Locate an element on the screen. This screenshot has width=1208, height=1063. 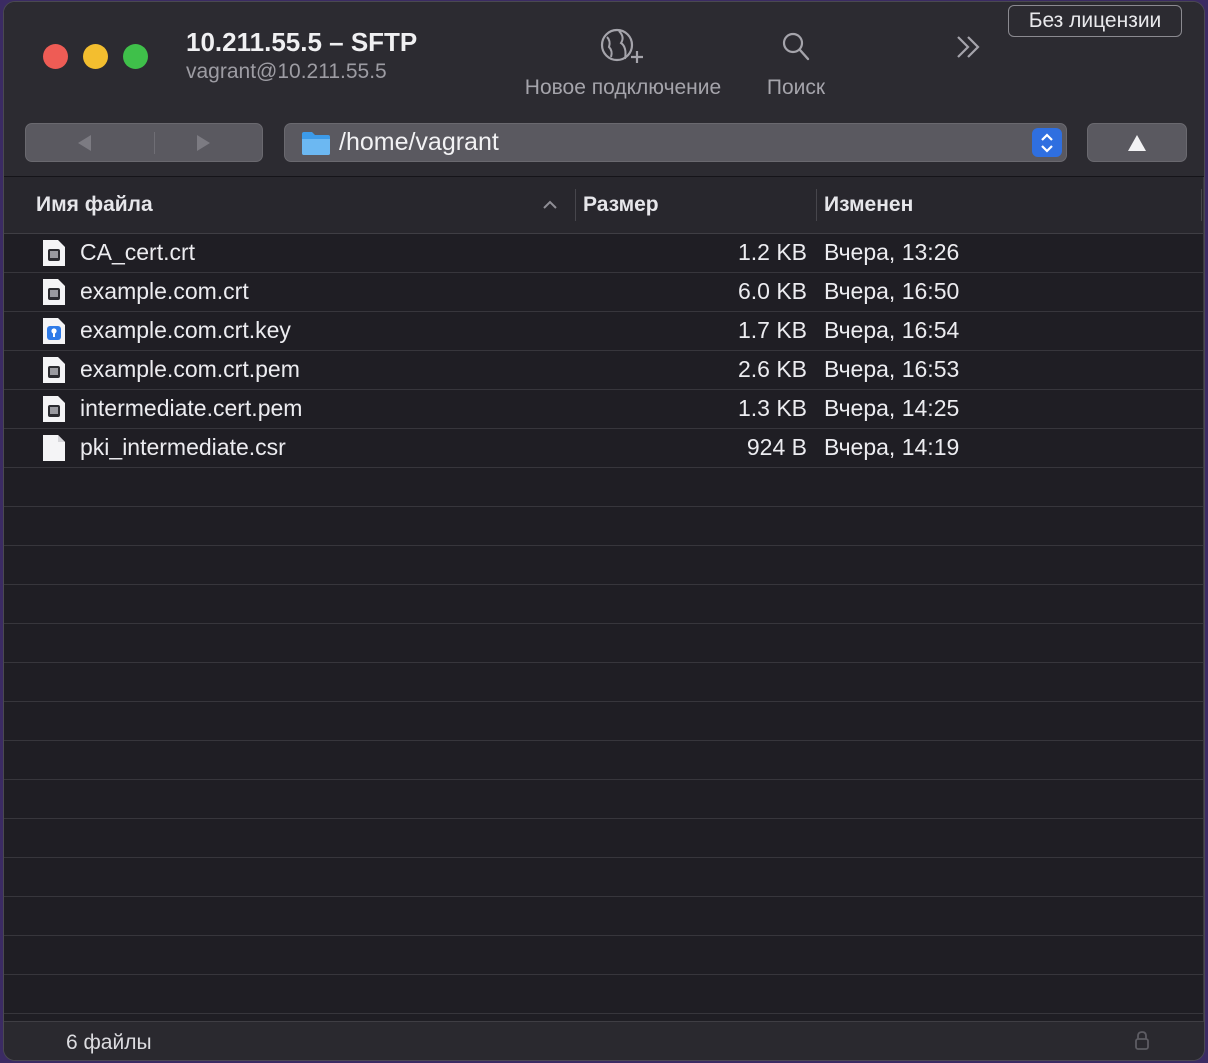
file-name: pki_intermediate.csr is located at coordinates (183, 447).